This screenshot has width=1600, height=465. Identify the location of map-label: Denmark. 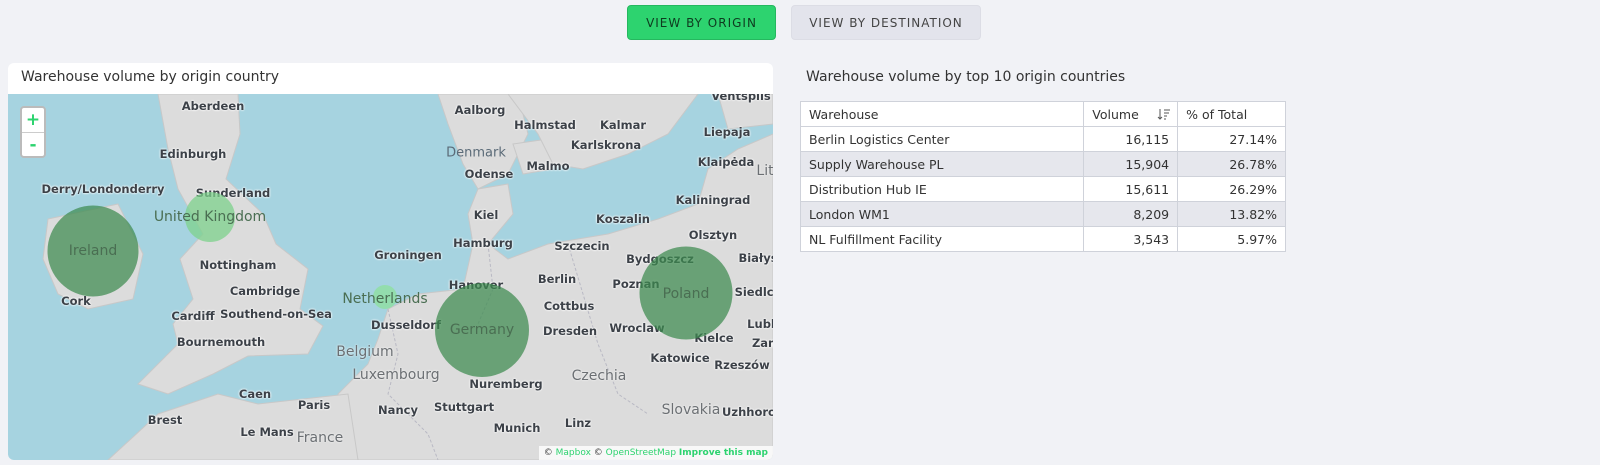
(476, 153).